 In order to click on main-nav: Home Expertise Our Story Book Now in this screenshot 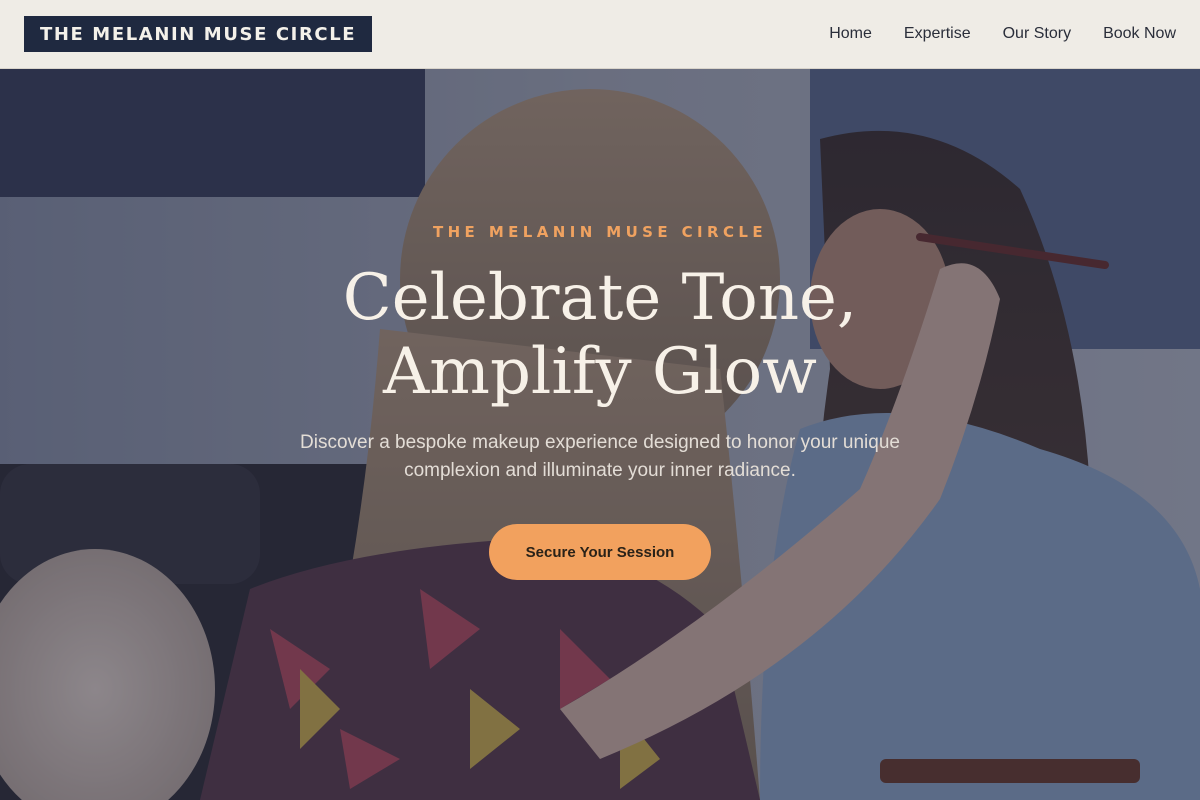, I will do `click(1002, 34)`.